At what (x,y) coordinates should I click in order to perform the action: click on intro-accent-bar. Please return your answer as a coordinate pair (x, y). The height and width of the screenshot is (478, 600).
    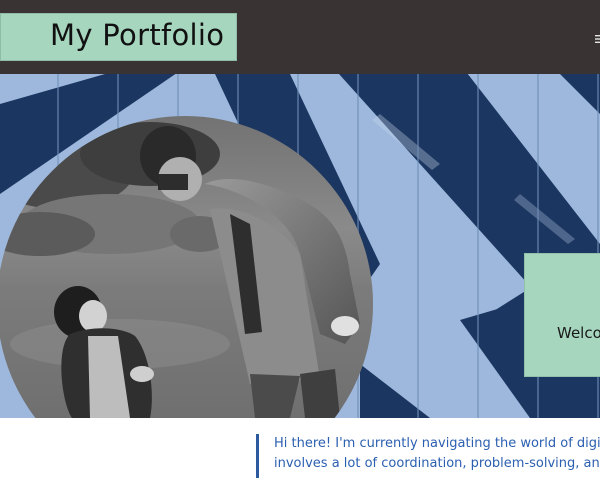
    Looking at the image, I should click on (257, 456).